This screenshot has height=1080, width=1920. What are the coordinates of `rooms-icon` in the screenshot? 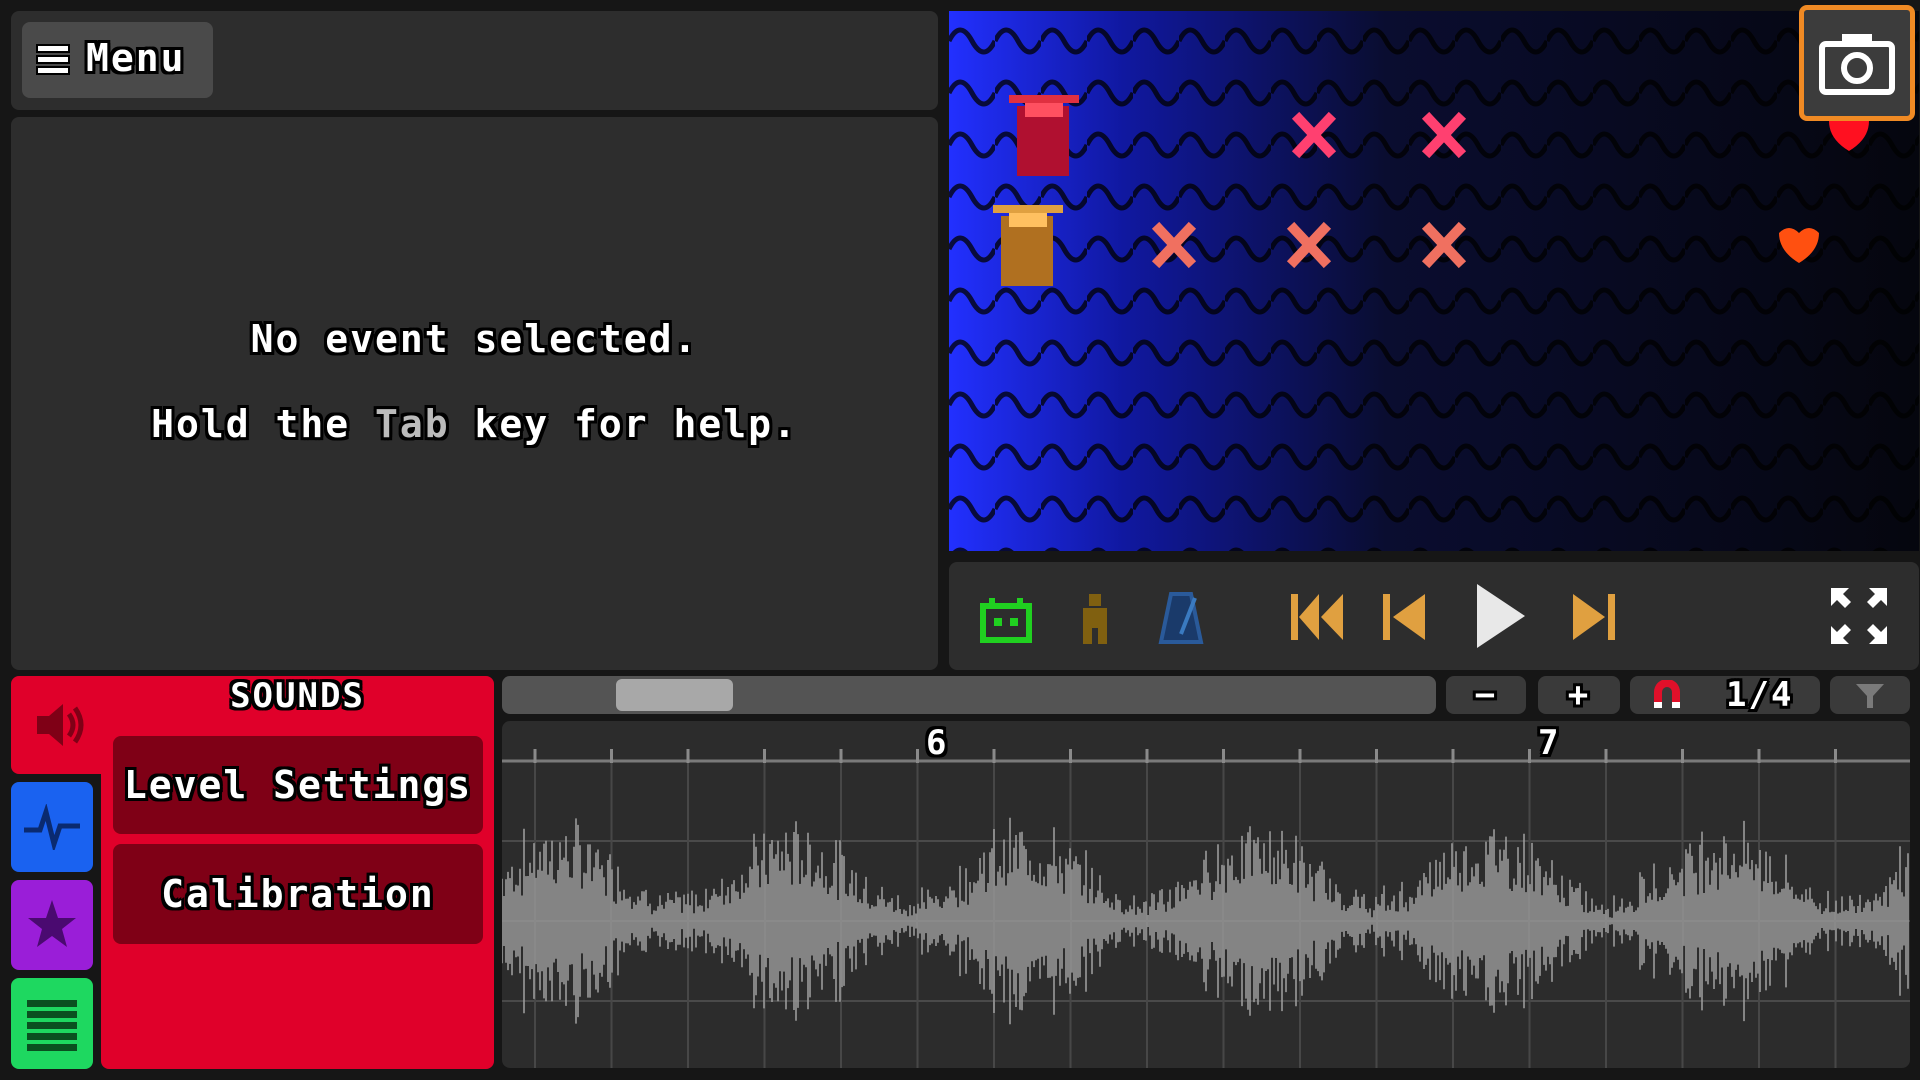 It's located at (52, 1025).